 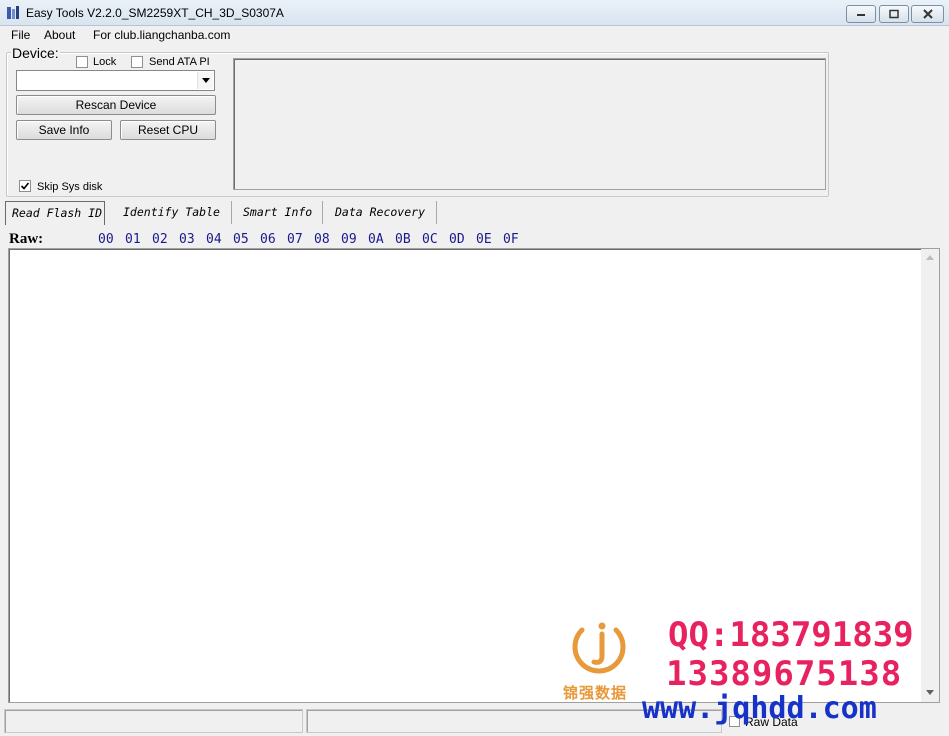 I want to click on scroll-down-icon, so click(x=930, y=692).